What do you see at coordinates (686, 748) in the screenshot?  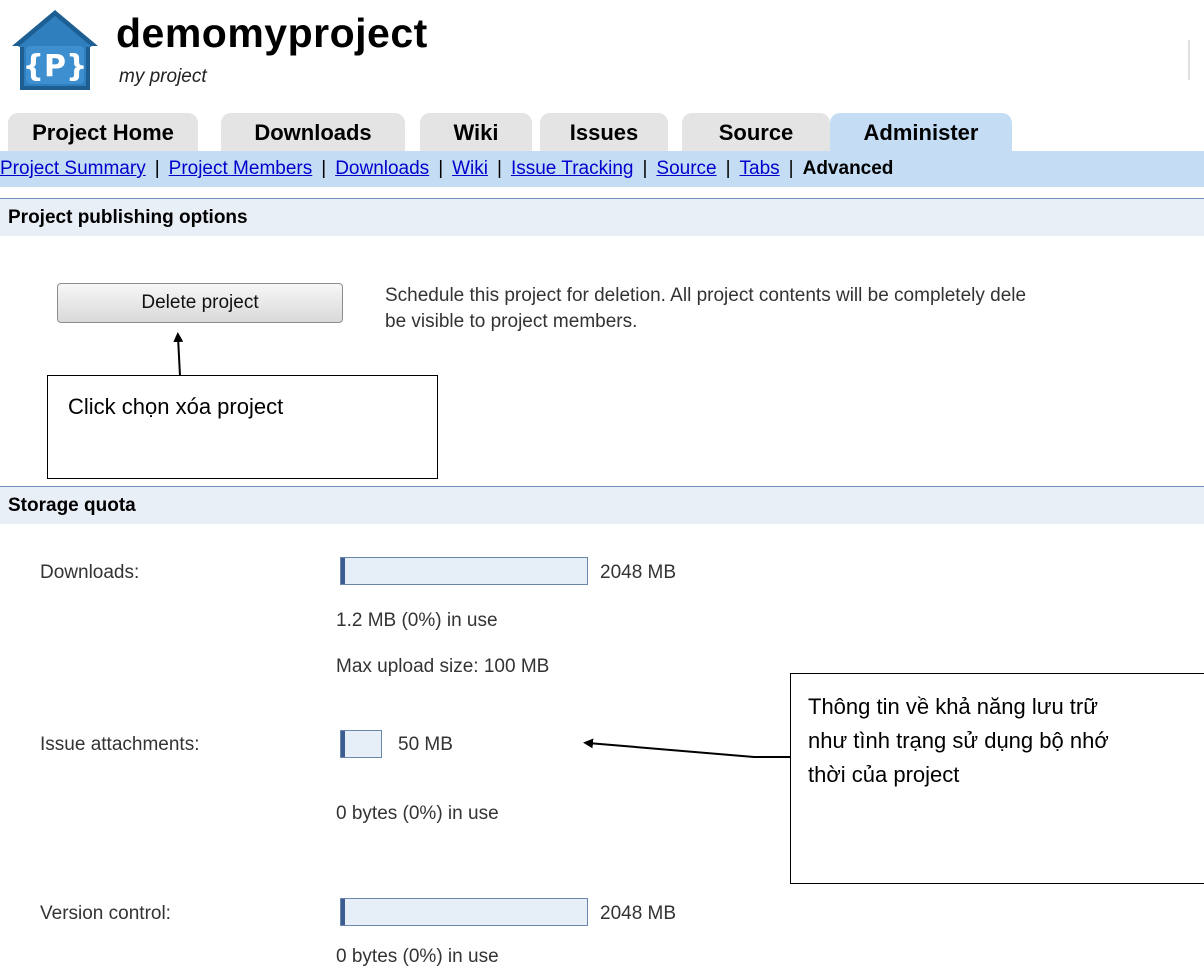 I see `storage-annotation-arrow` at bounding box center [686, 748].